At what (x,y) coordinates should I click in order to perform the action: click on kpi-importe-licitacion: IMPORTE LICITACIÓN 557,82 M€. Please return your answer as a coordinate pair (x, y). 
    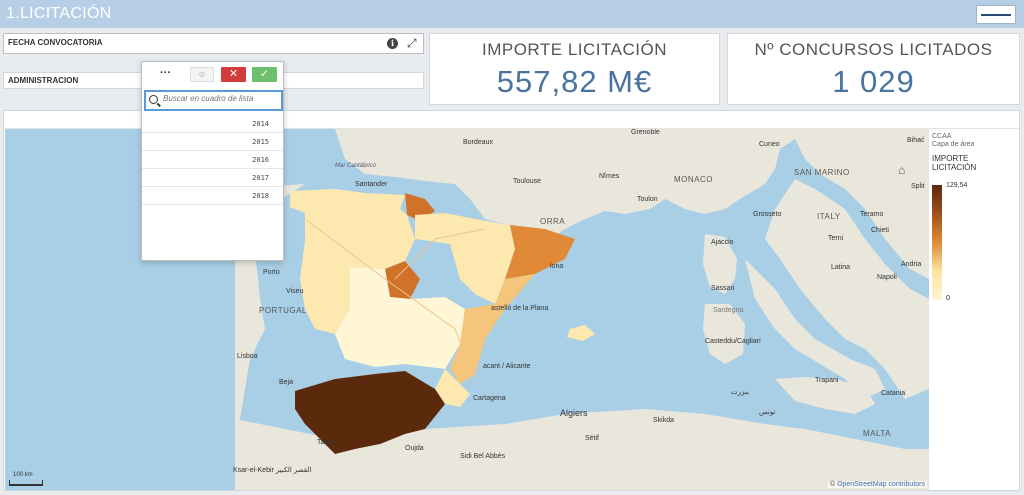
    Looking at the image, I should click on (574, 69).